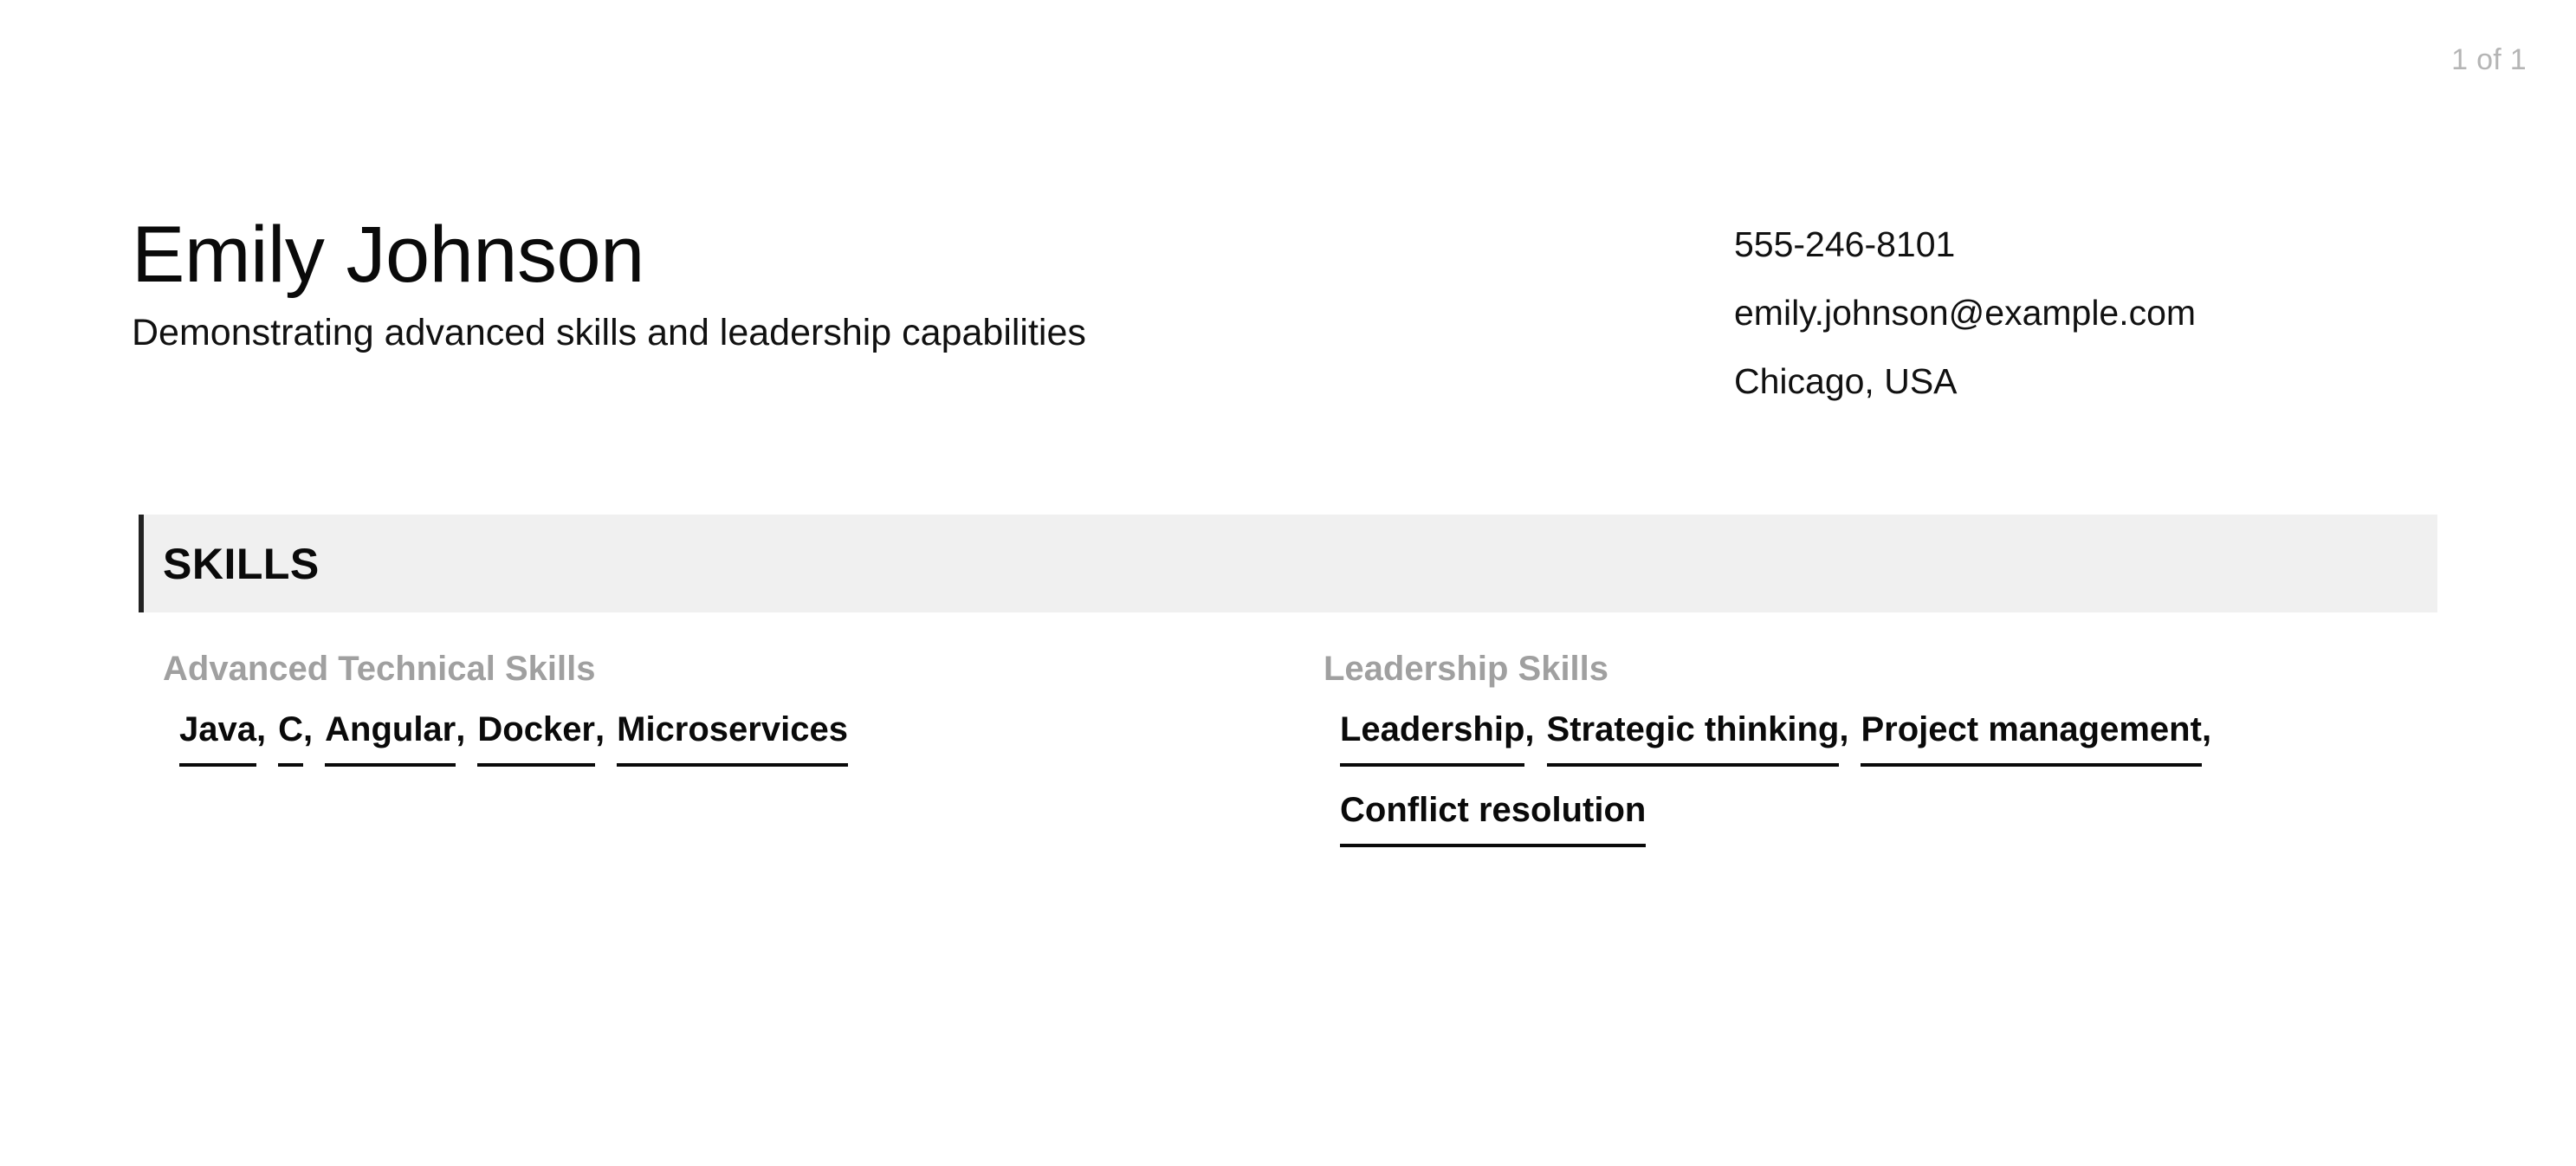  What do you see at coordinates (1845, 244) in the screenshot?
I see `contact-phone: 555-246-8101` at bounding box center [1845, 244].